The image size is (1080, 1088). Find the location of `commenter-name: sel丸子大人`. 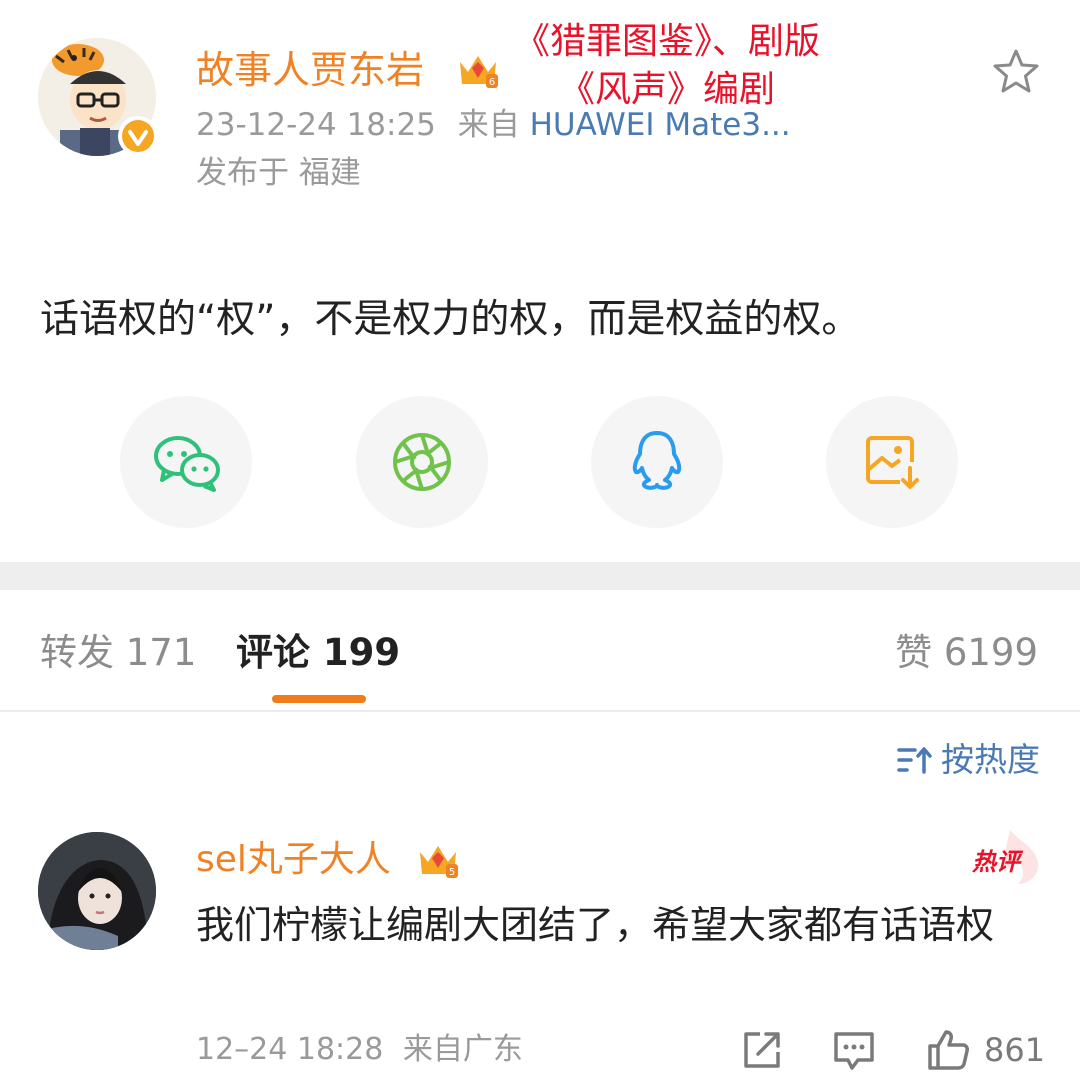

commenter-name: sel丸子大人 is located at coordinates (293, 860).